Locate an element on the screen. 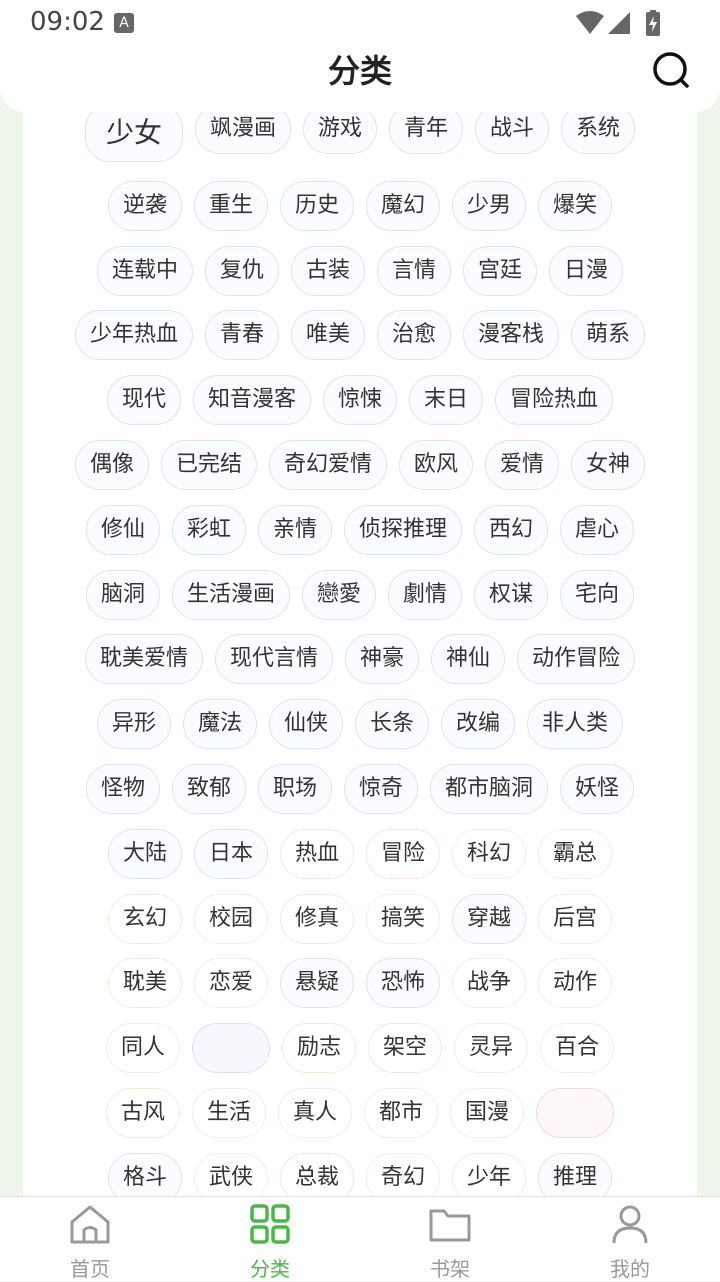 Image resolution: width=720 pixels, height=1282 pixels. category-tag: 职场 is located at coordinates (294, 789).